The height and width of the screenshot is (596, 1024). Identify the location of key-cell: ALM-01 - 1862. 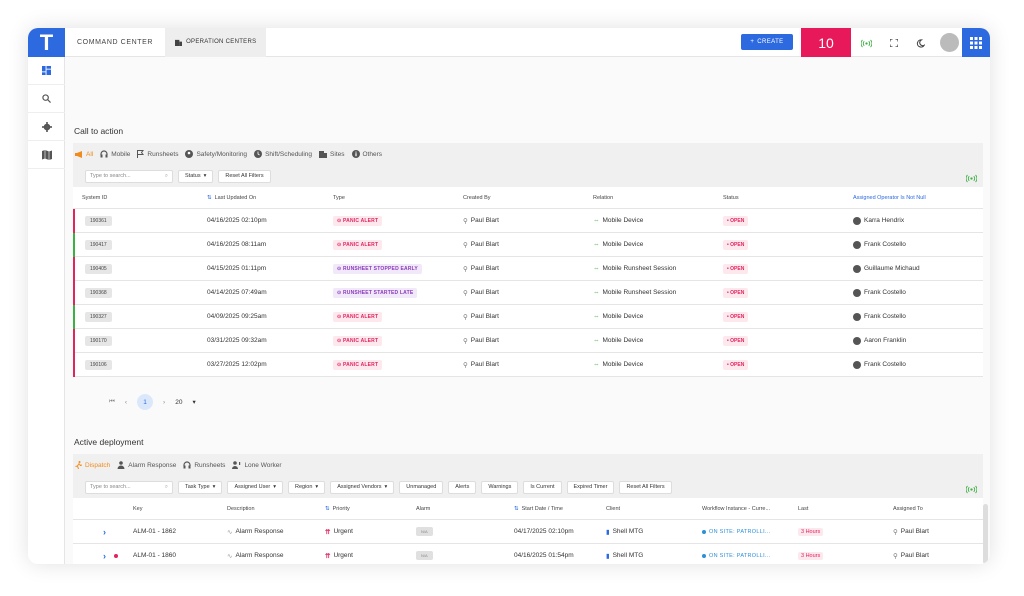
(180, 531).